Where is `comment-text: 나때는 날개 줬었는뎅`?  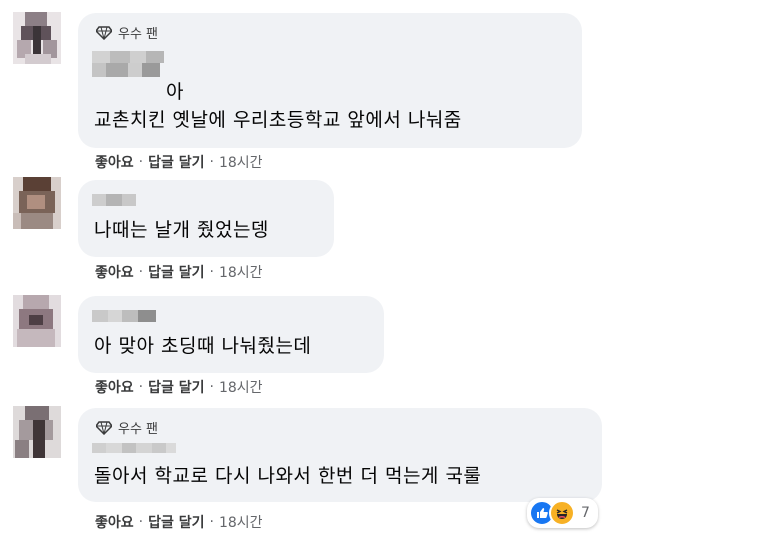
comment-text: 나때는 날개 줬었는뎅 is located at coordinates (181, 230).